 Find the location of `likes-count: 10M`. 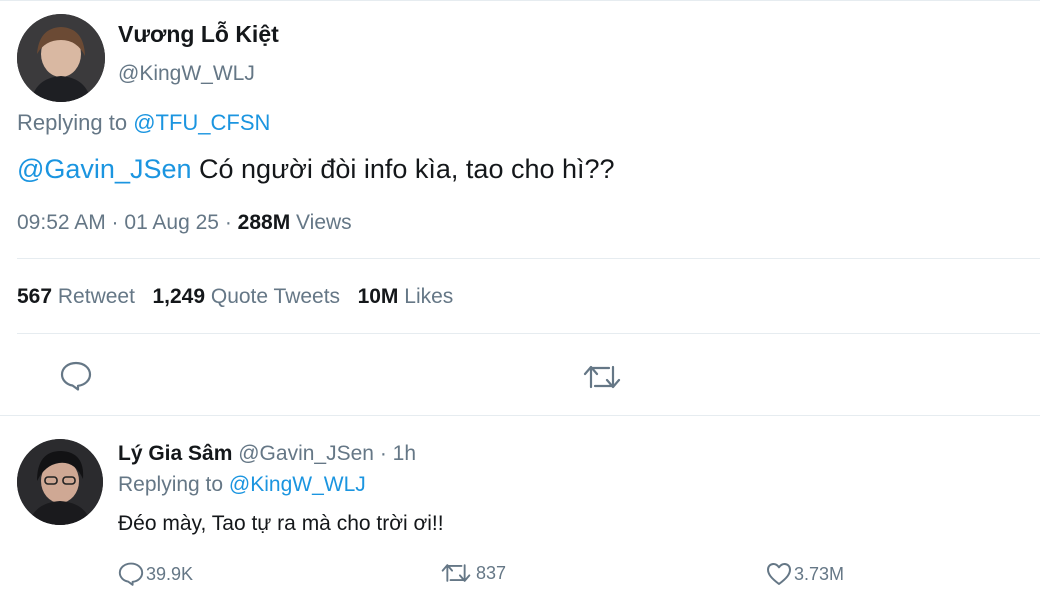

likes-count: 10M is located at coordinates (378, 296).